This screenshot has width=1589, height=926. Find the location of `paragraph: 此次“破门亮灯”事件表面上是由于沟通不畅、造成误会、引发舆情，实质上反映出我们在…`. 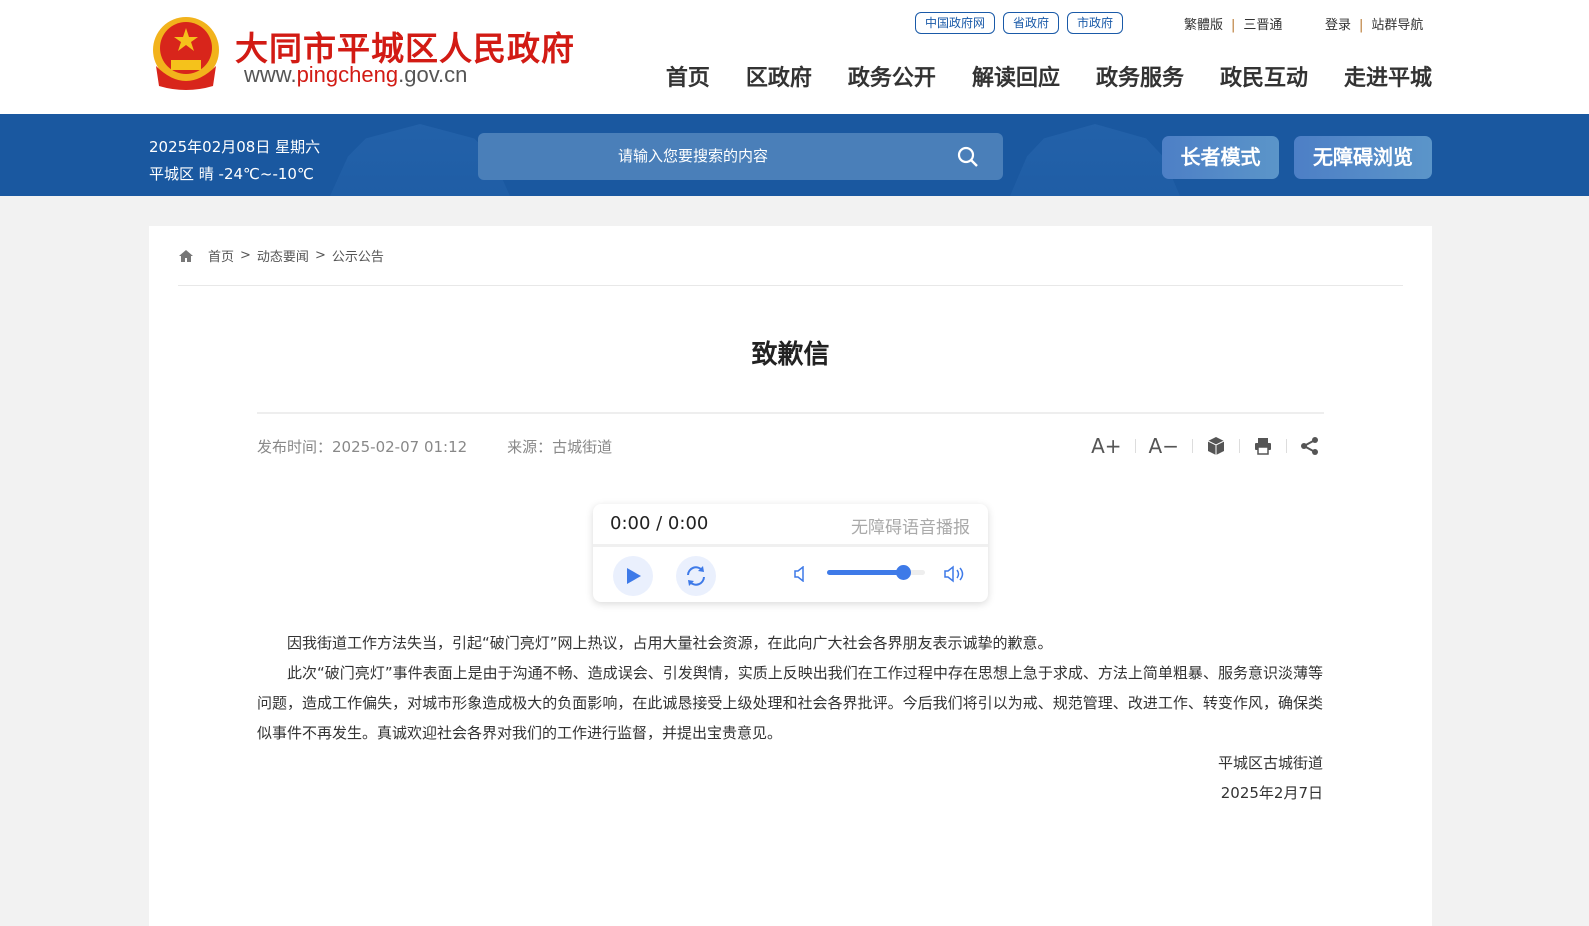

paragraph: 此次“破门亮灯”事件表面上是由于沟通不畅、造成误会、引发舆情，实质上反映出我们在… is located at coordinates (790, 703).